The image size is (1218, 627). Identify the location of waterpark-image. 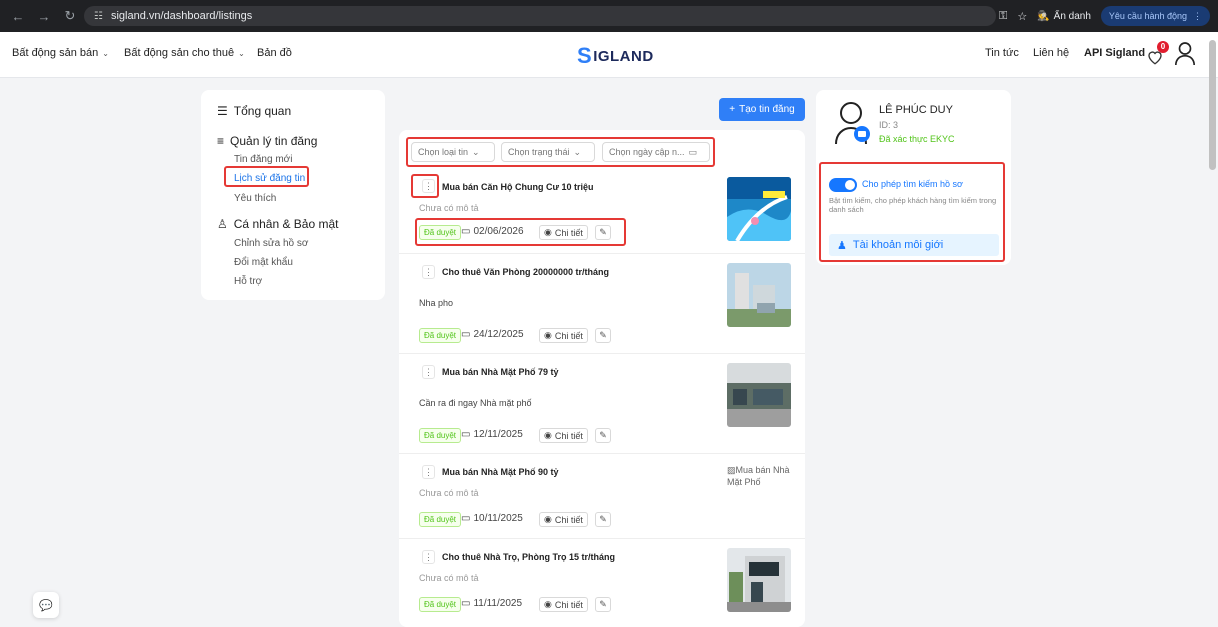
(759, 209).